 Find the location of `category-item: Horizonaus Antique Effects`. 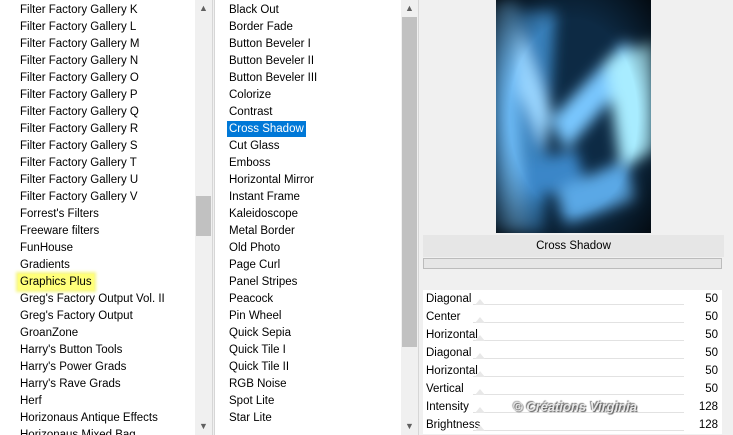

category-item: Horizonaus Antique Effects is located at coordinates (89, 418).